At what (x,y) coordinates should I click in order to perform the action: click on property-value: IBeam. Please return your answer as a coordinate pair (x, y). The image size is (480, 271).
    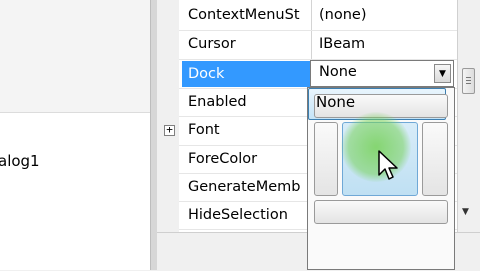
    Looking at the image, I should click on (342, 44).